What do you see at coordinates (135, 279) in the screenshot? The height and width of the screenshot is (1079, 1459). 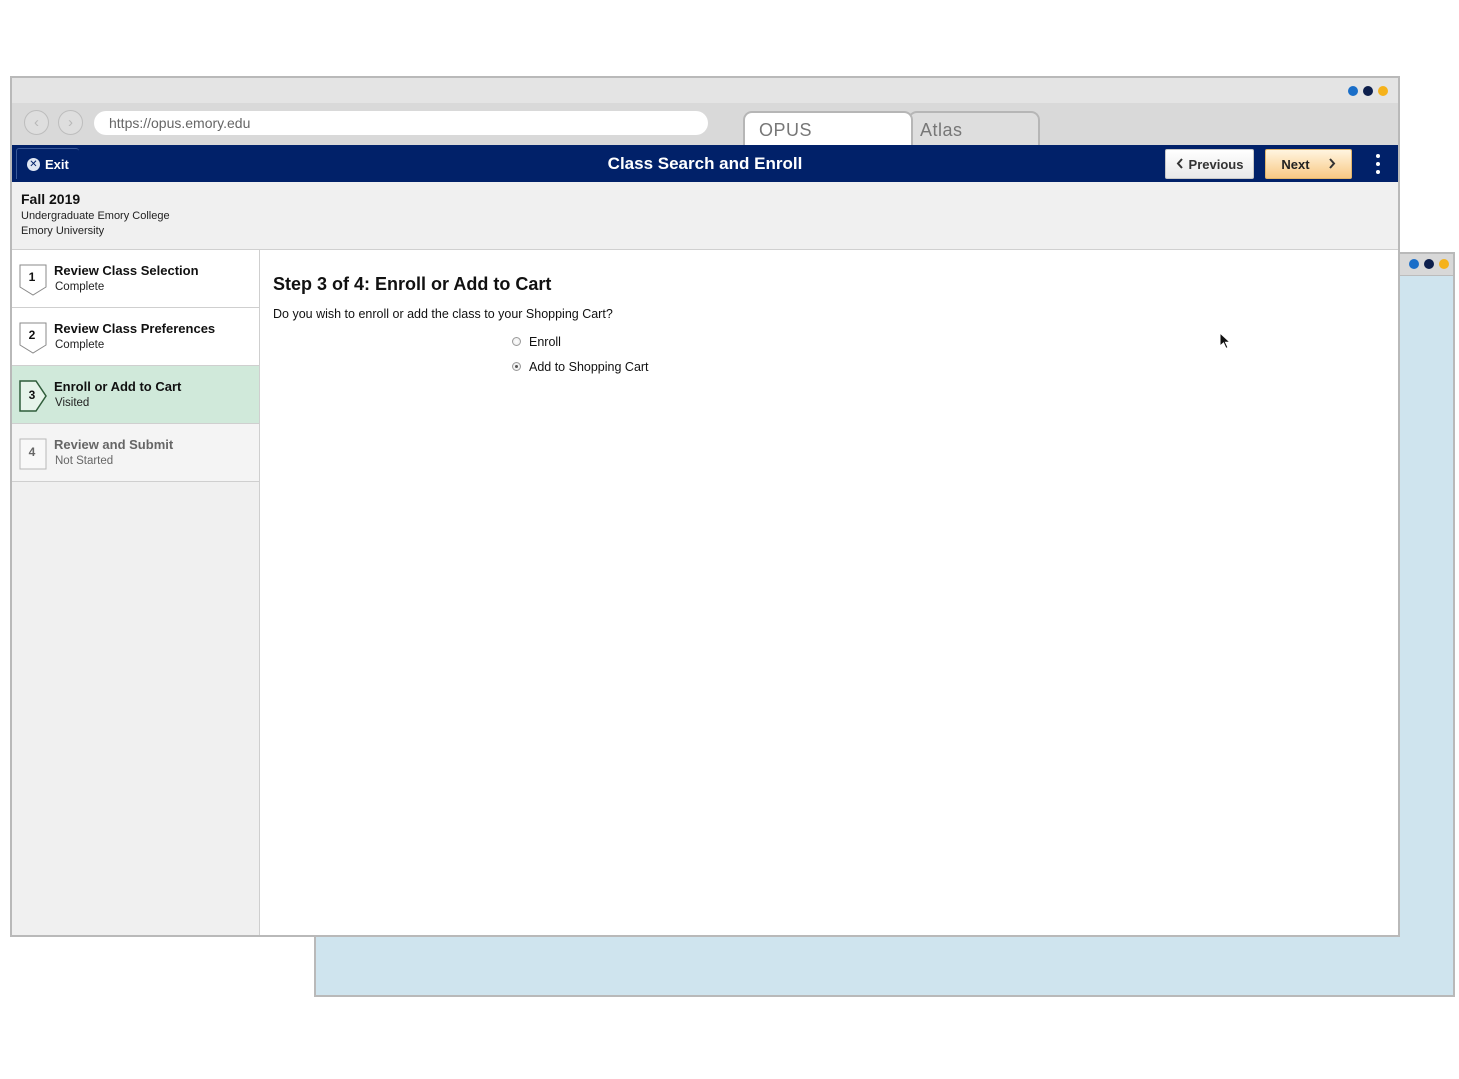 I see `step-item-1: 1 Review Class Selection Complete` at bounding box center [135, 279].